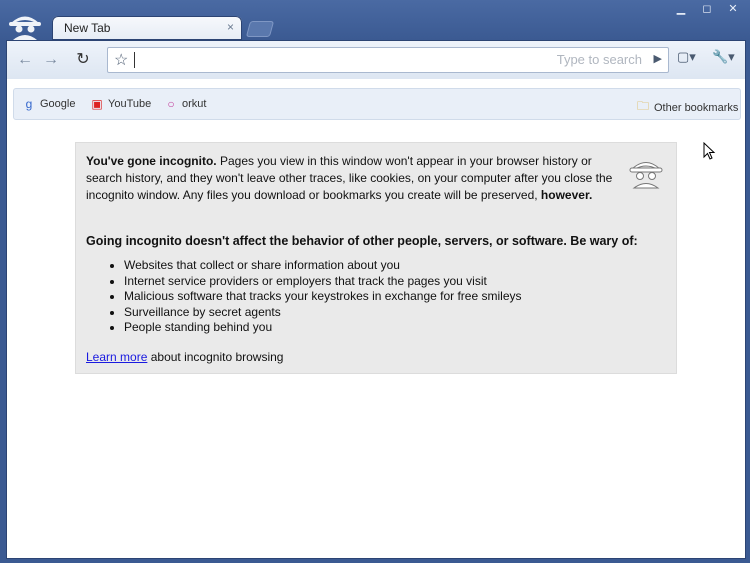 This screenshot has height=563, width=750. Describe the element at coordinates (194, 104) in the screenshot. I see `bookmark-label: orkut` at that location.